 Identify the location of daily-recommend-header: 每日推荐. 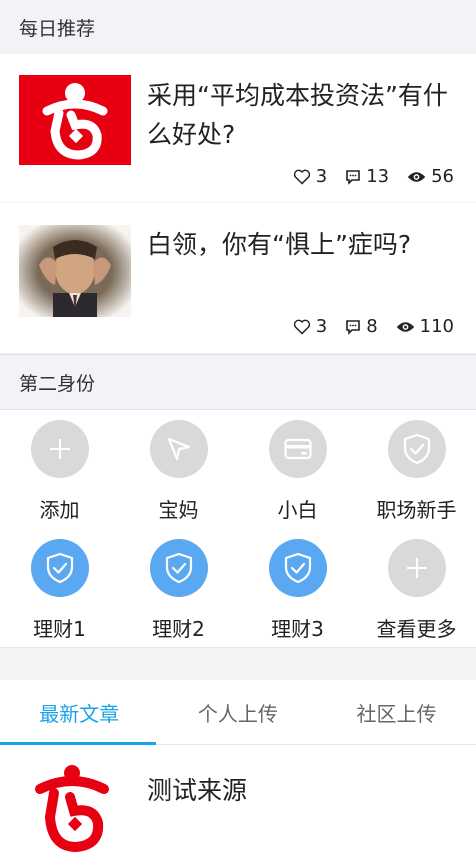
(238, 27).